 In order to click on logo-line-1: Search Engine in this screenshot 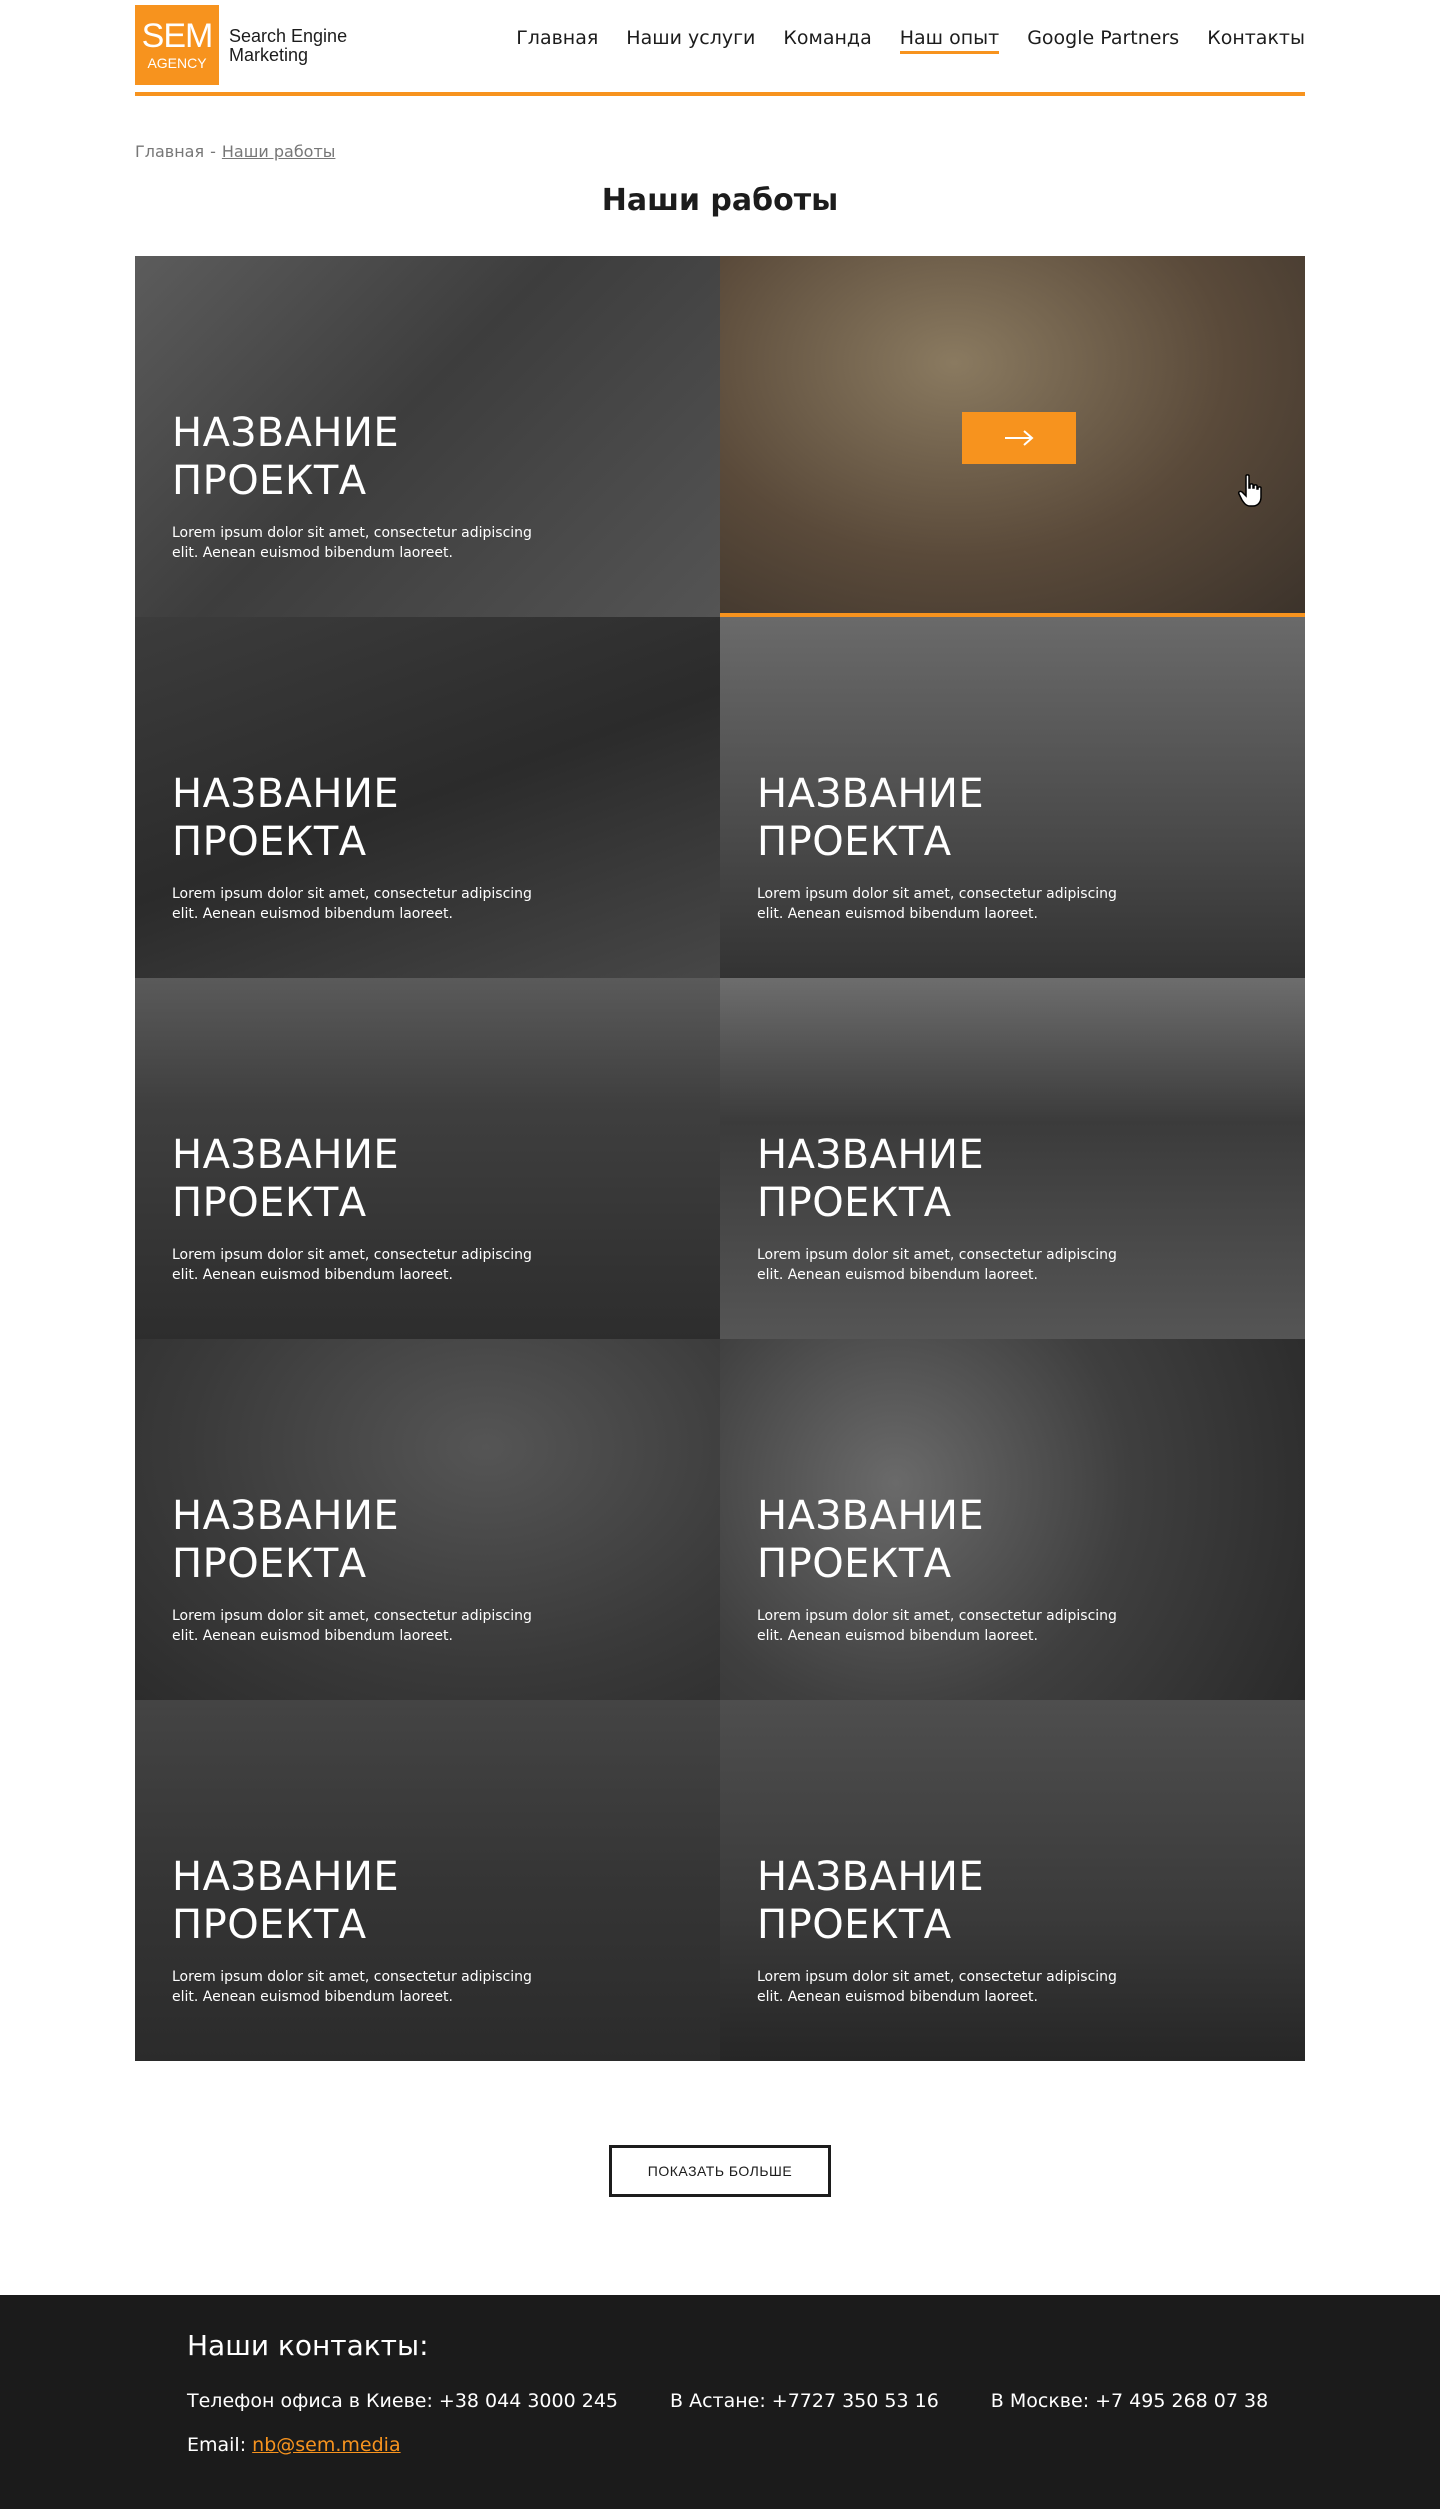, I will do `click(288, 36)`.